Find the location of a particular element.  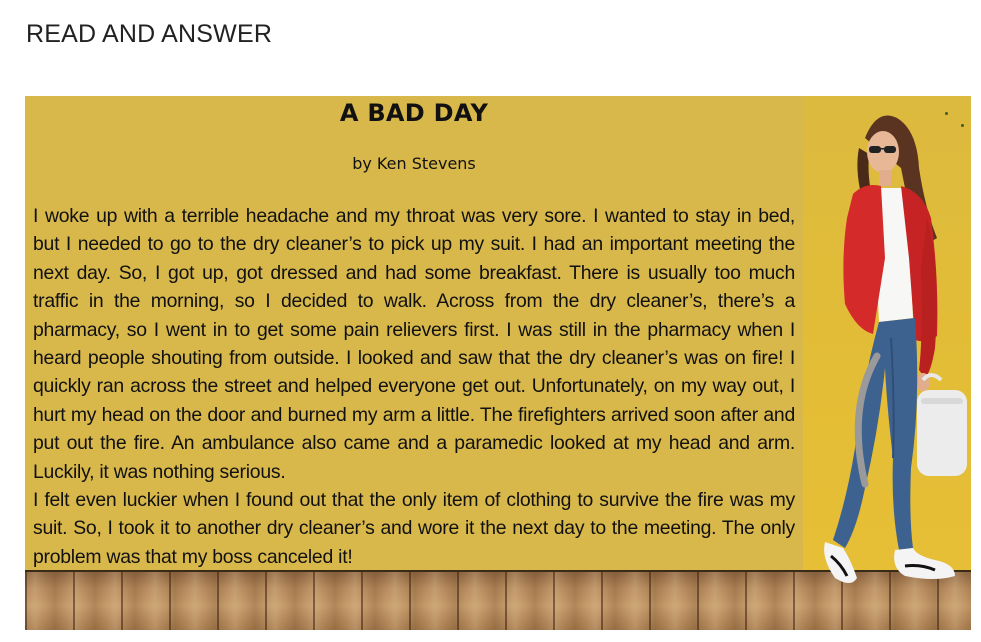

page-title: READ AND ANSWER is located at coordinates (149, 34).